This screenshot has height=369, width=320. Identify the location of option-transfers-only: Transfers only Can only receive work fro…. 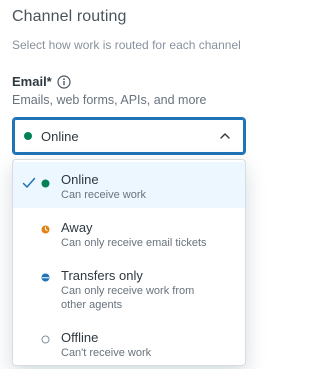
(129, 289).